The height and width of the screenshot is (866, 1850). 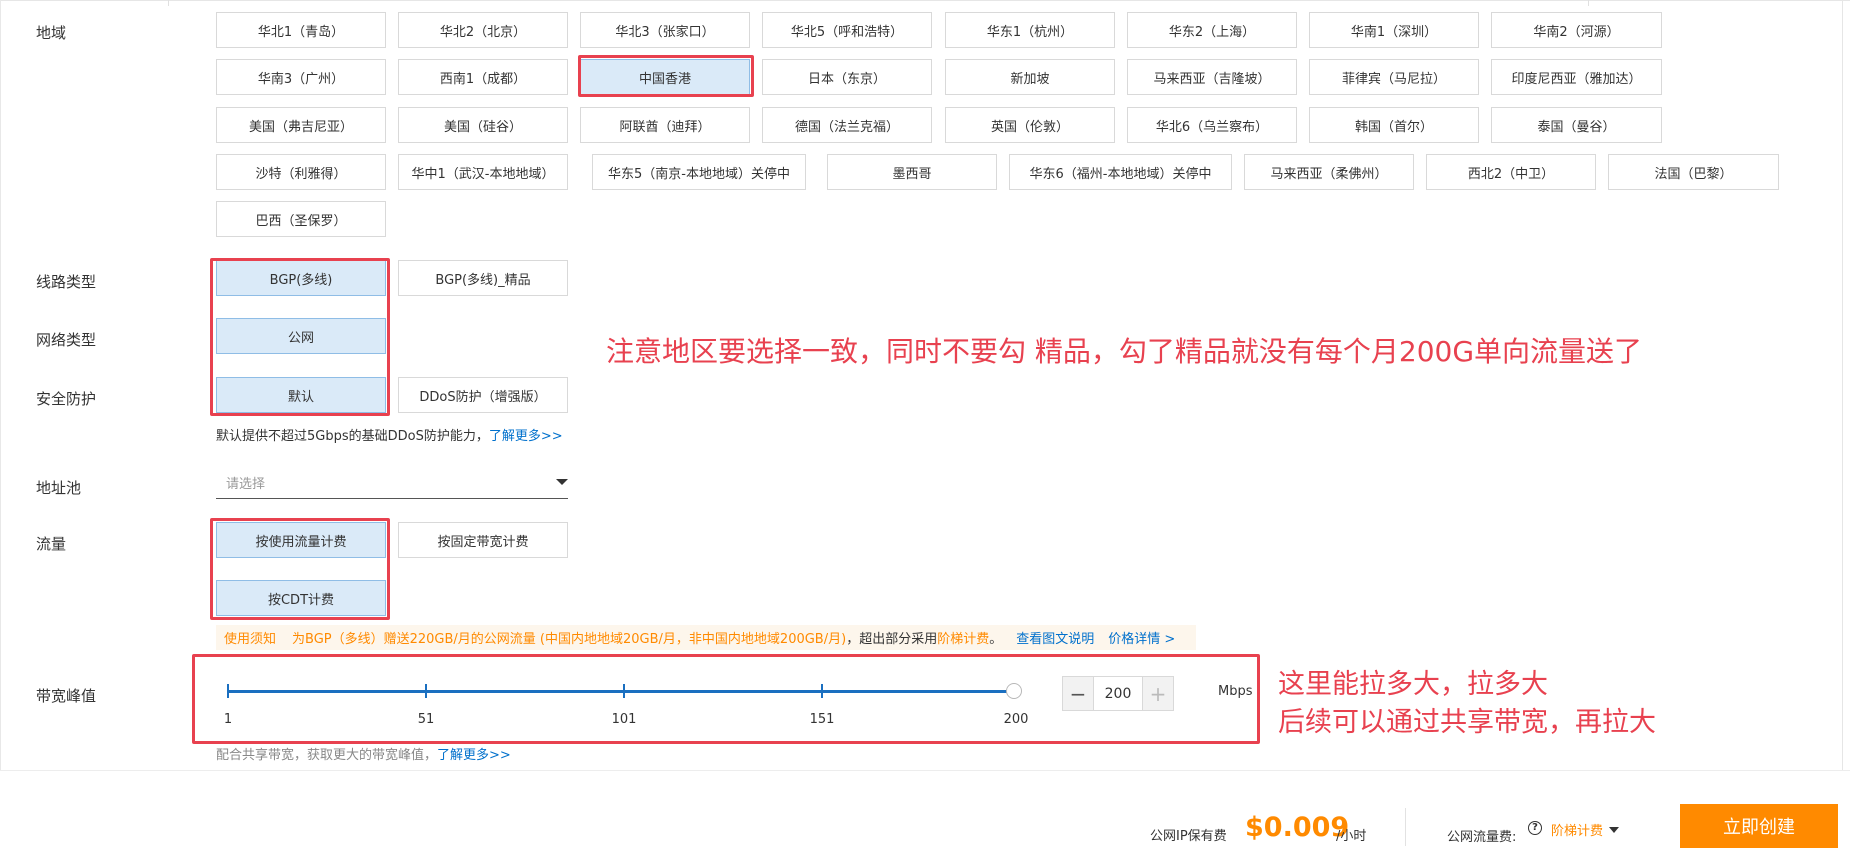 What do you see at coordinates (925, 0) in the screenshot?
I see `top-border` at bounding box center [925, 0].